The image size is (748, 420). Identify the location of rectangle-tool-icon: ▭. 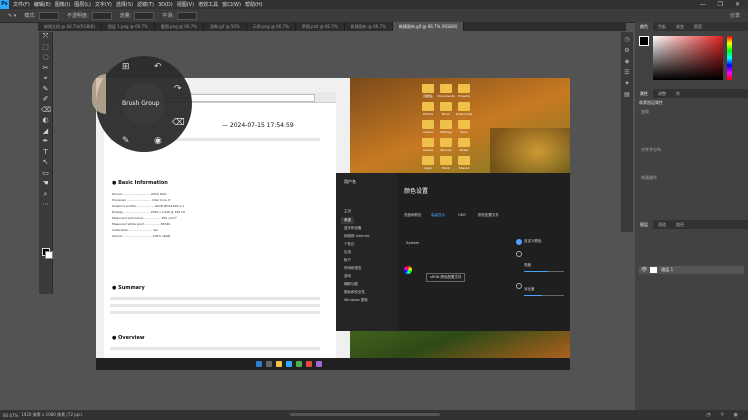
(45, 173).